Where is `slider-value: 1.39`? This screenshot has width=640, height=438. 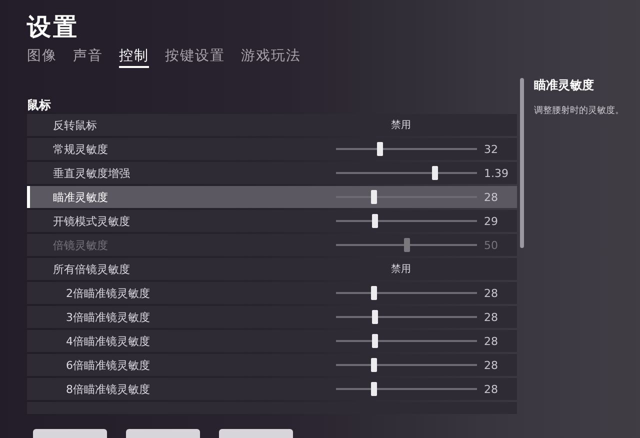 slider-value: 1.39 is located at coordinates (496, 173).